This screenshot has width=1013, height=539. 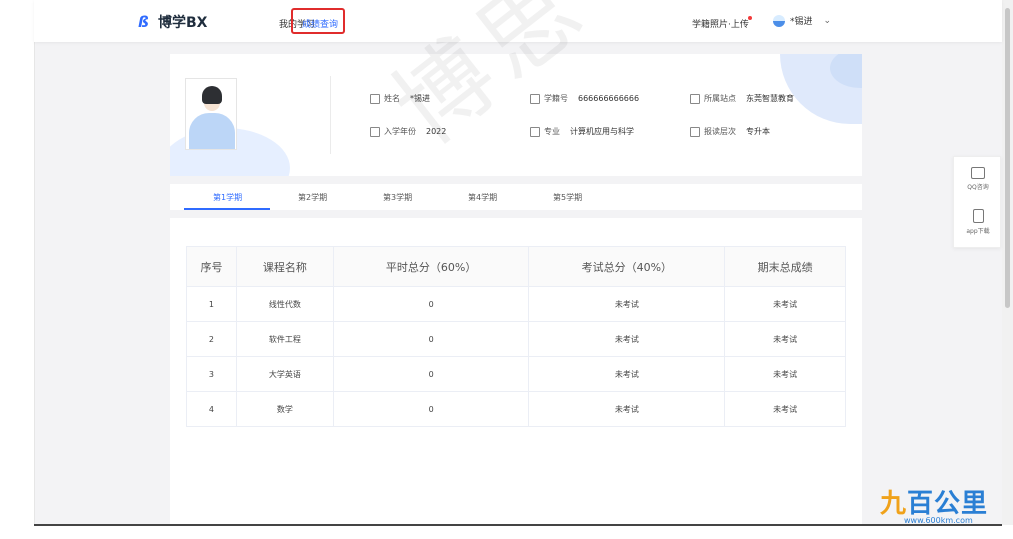 I want to click on tab-semester-1: 第1学期, so click(x=227, y=197).